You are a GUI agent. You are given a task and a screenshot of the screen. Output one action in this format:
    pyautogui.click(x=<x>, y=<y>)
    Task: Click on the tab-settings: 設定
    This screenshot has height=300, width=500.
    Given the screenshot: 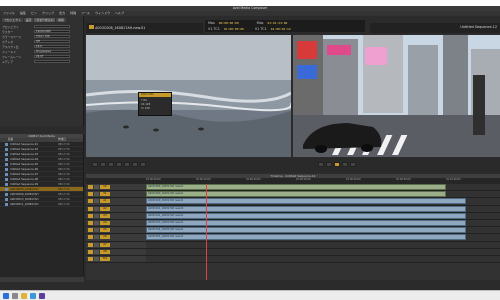 What is the action you would take?
    pyautogui.click(x=28, y=20)
    